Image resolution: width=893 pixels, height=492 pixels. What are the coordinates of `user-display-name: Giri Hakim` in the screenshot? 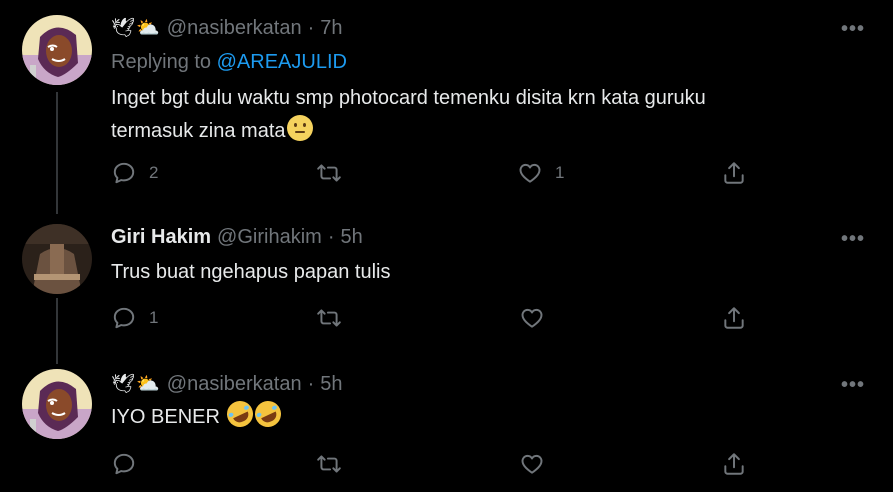 It's located at (161, 237).